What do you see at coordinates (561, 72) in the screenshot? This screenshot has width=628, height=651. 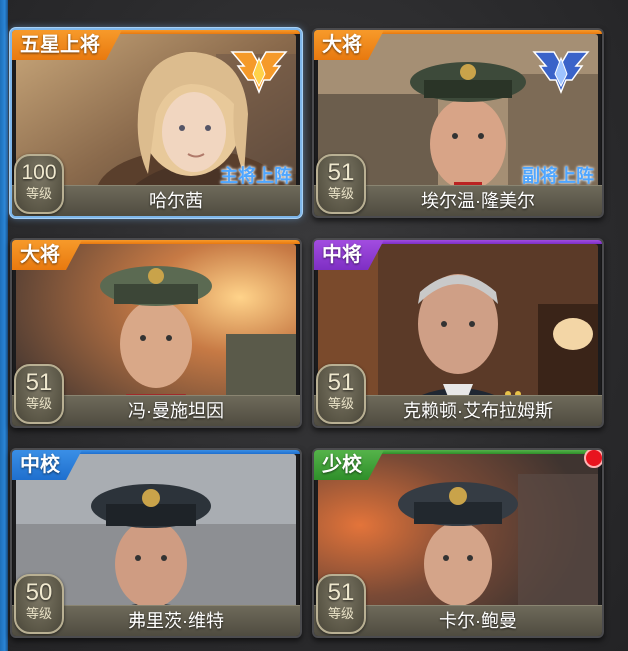 I see `blue-wings-emblem-icon` at bounding box center [561, 72].